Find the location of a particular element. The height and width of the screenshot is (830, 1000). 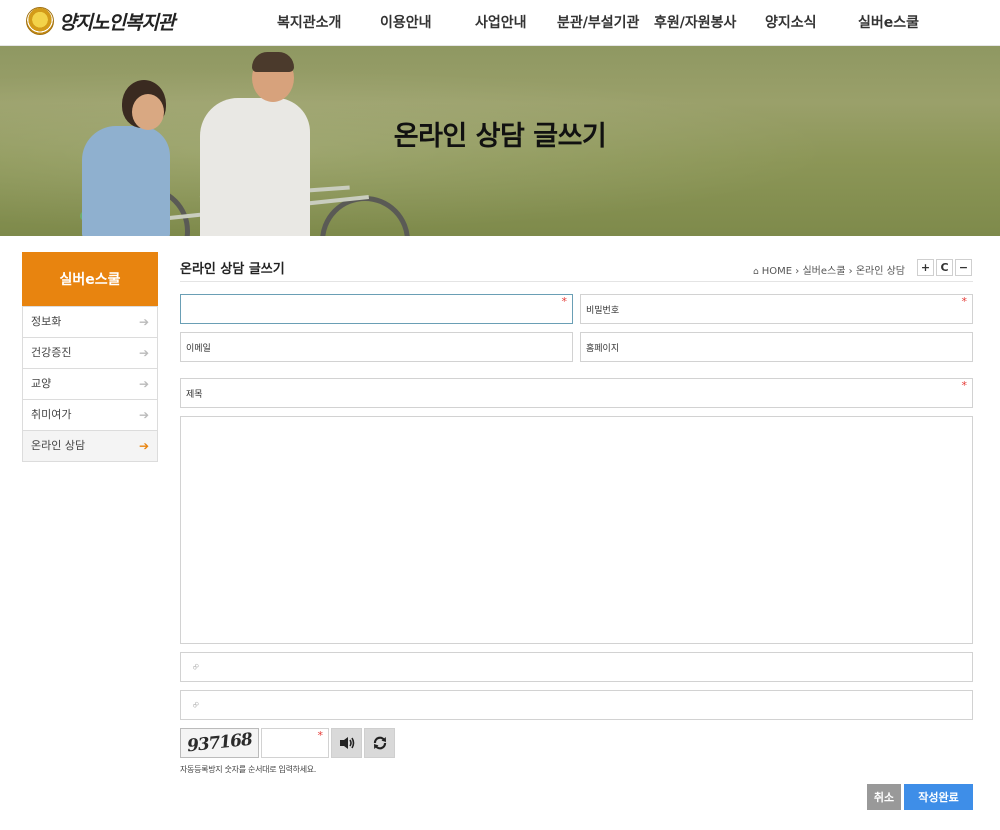

sidebar-item-label: 취미여가 is located at coordinates (51, 414).